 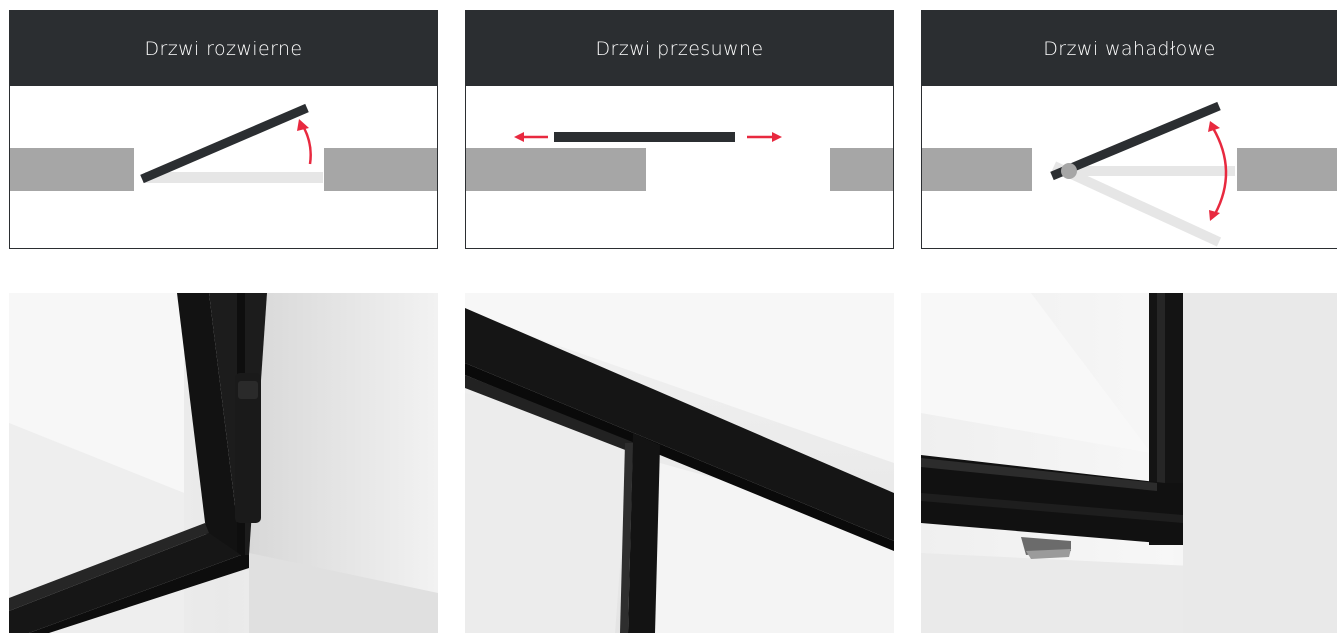 I want to click on door-open-ghost, so click(x=1136, y=204).